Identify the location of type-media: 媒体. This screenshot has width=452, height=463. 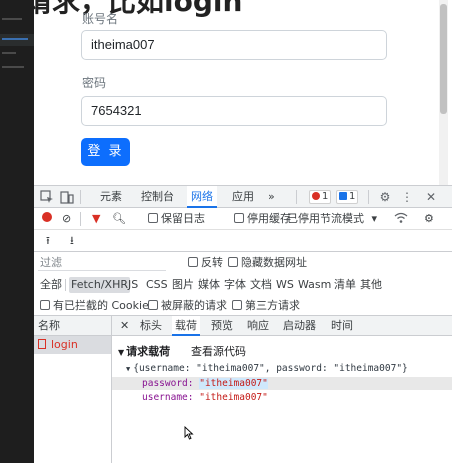
(209, 285).